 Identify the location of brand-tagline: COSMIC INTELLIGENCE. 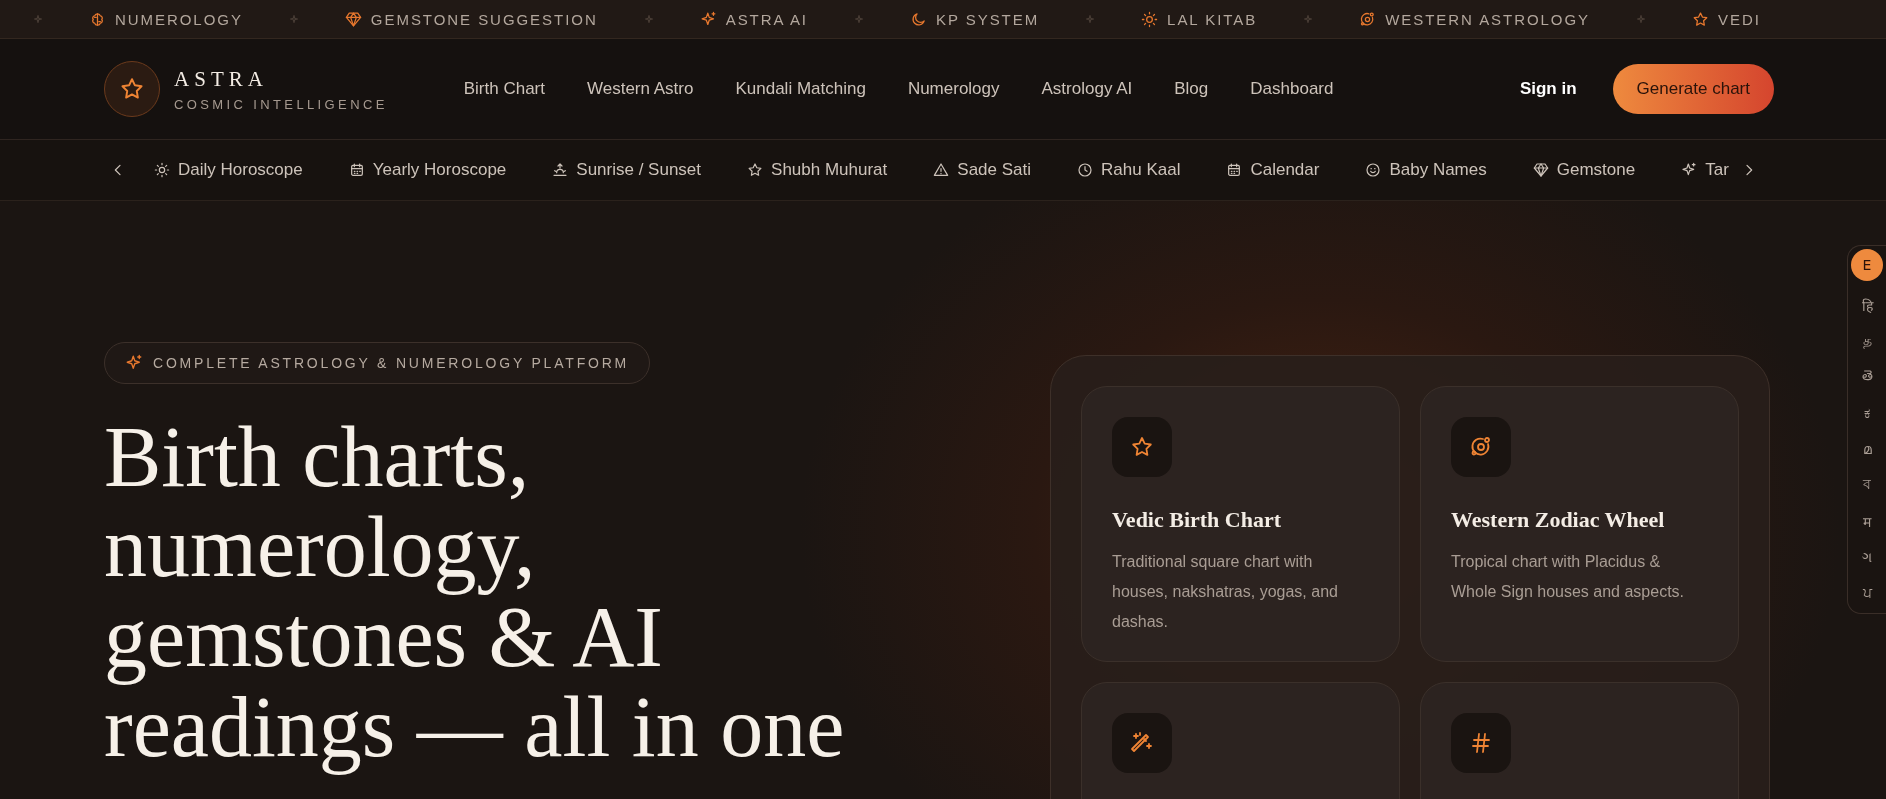
(281, 104).